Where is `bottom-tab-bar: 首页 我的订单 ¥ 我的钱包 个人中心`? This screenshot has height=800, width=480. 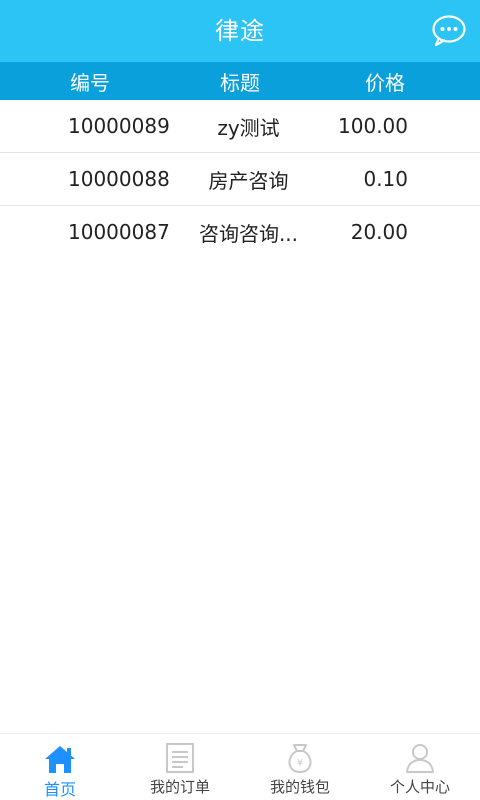
bottom-tab-bar: 首页 我的订单 ¥ 我的钱包 个人中心 is located at coordinates (240, 766).